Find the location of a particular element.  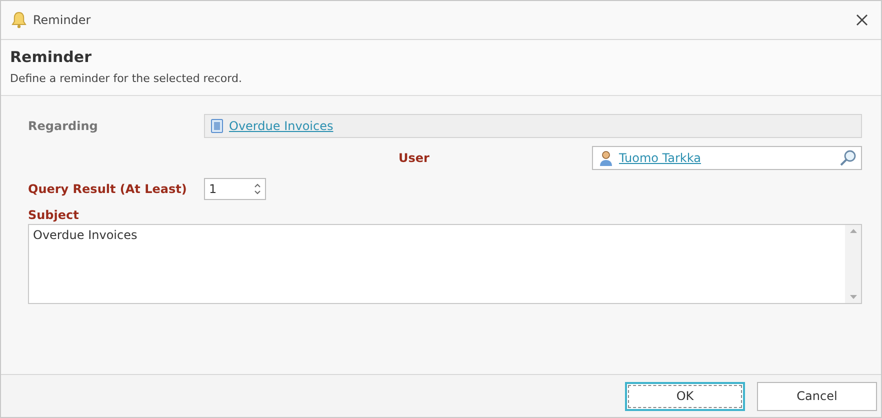

field-label: Subject is located at coordinates (54, 215).